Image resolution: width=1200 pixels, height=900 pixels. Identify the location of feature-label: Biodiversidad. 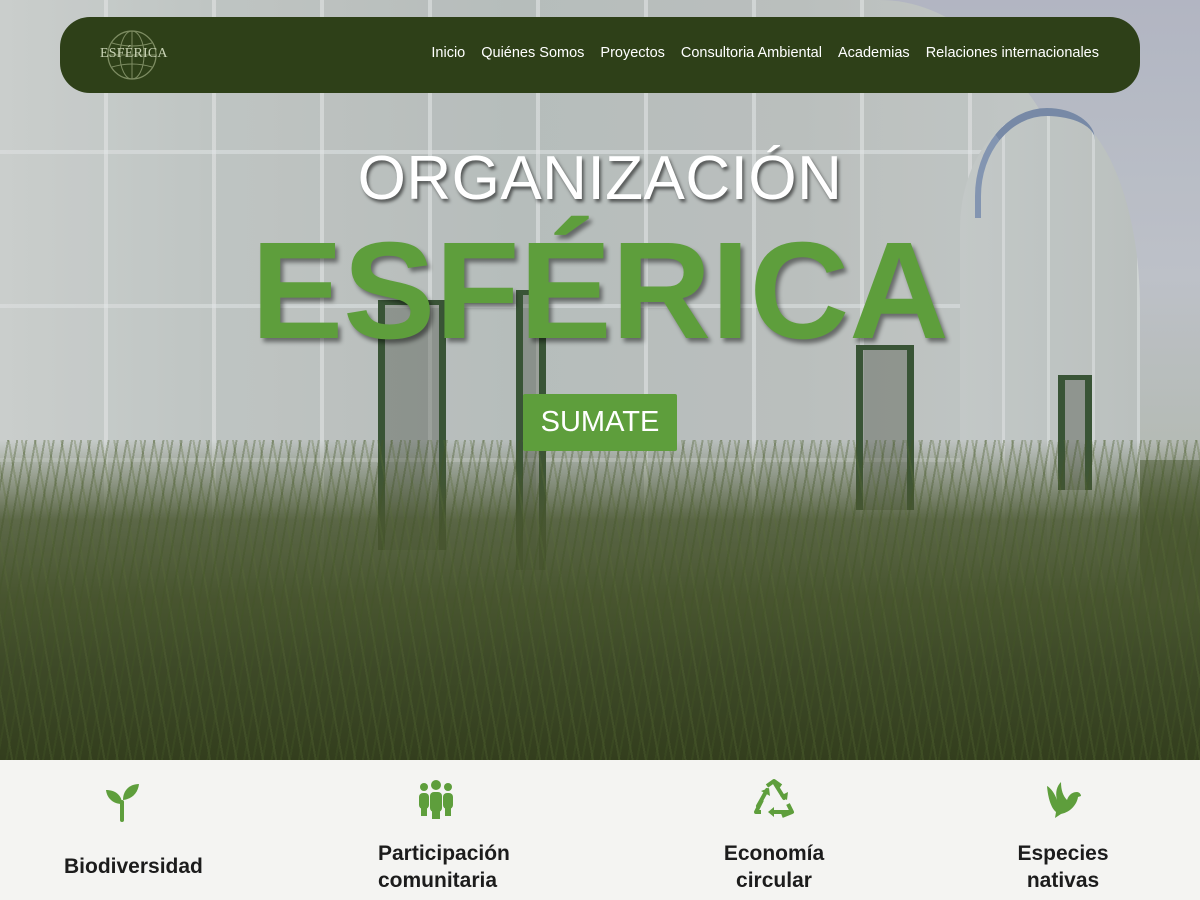
(133, 866).